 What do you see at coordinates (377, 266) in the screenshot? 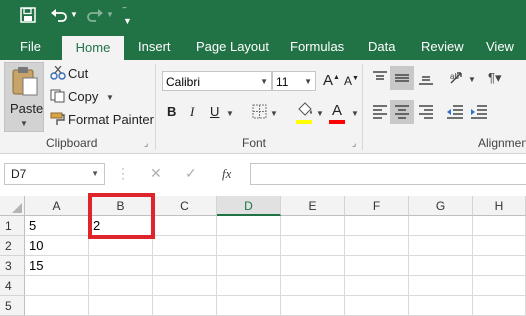
I see `cell-f3` at bounding box center [377, 266].